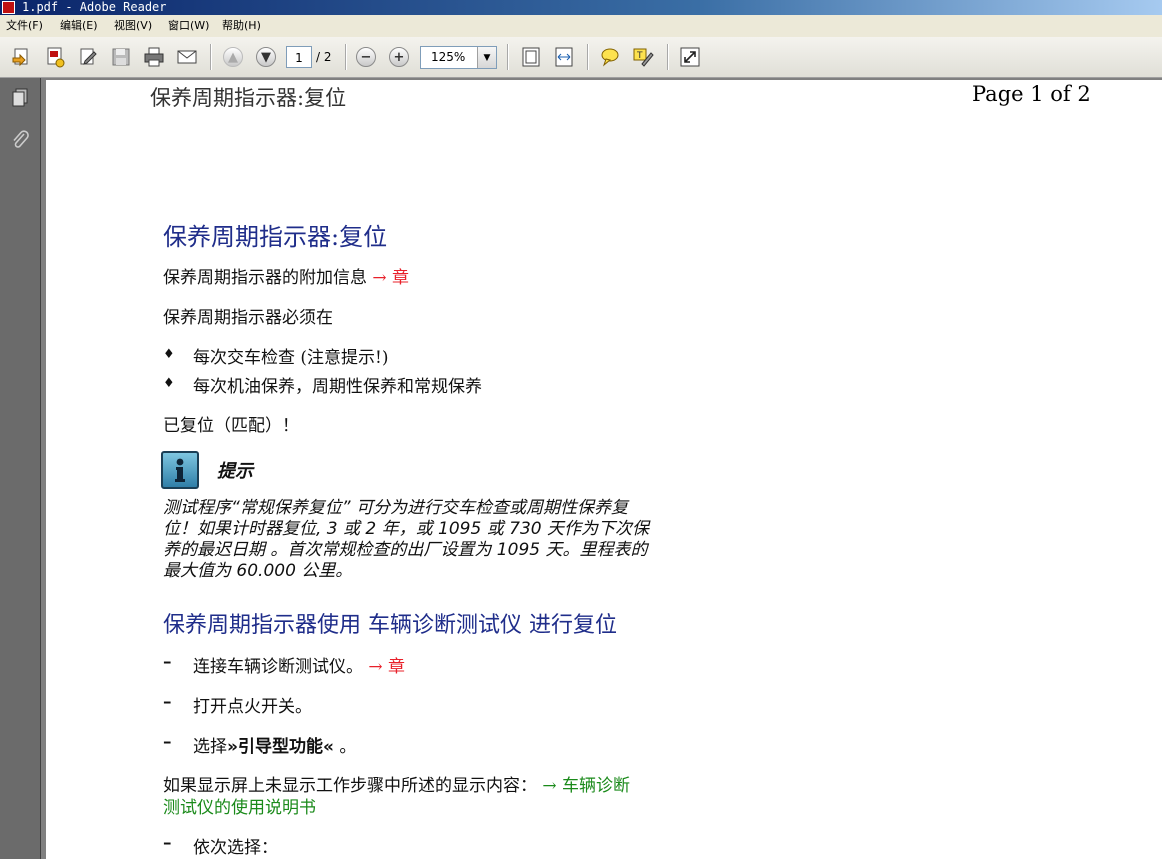  I want to click on must-paragraph: 保养周期指示器必须在, so click(248, 318).